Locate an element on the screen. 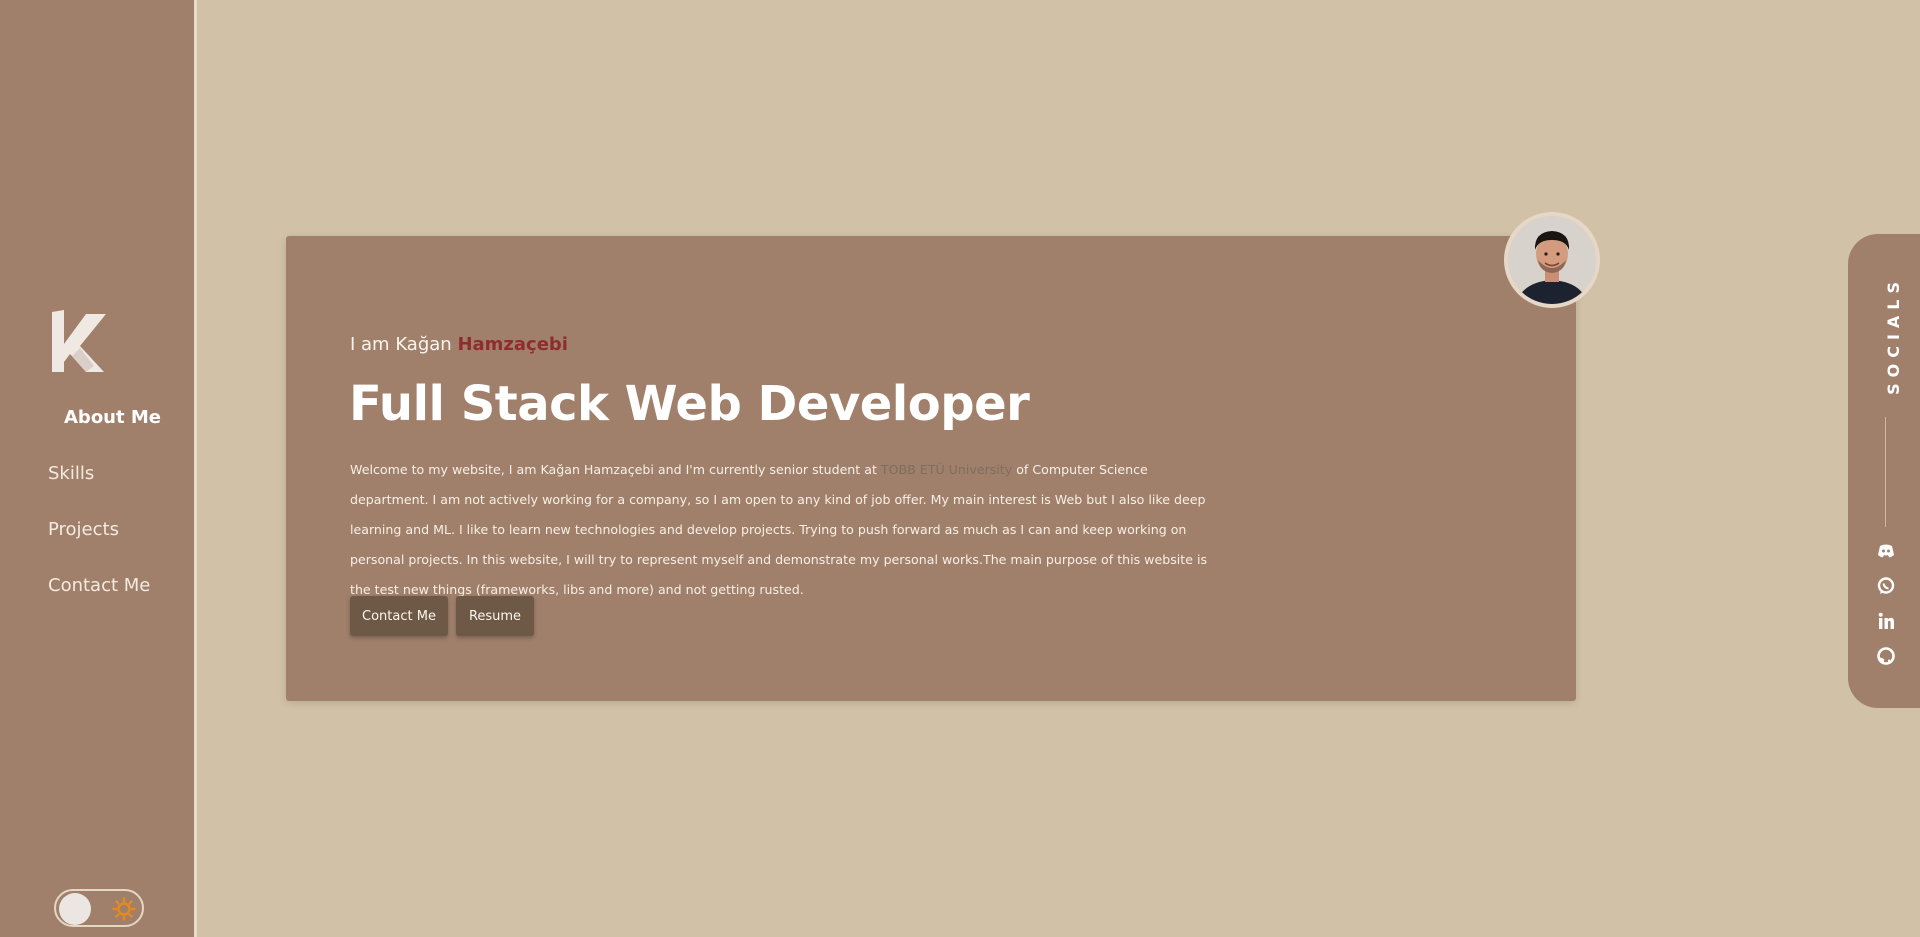 The image size is (1920, 937). socials-divider is located at coordinates (1885, 472).